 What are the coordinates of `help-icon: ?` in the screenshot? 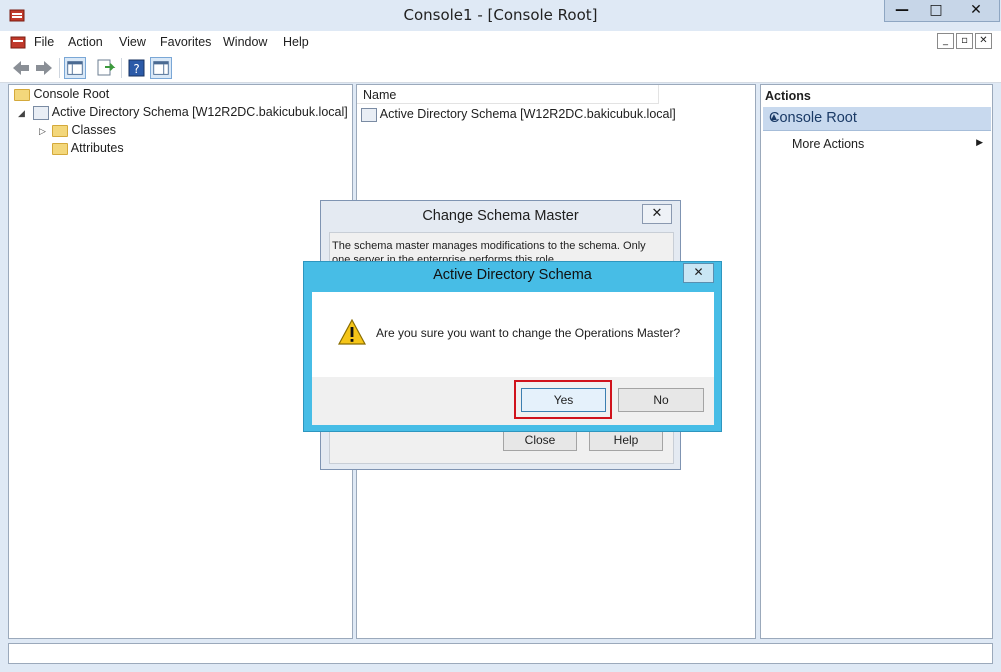 It's located at (137, 68).